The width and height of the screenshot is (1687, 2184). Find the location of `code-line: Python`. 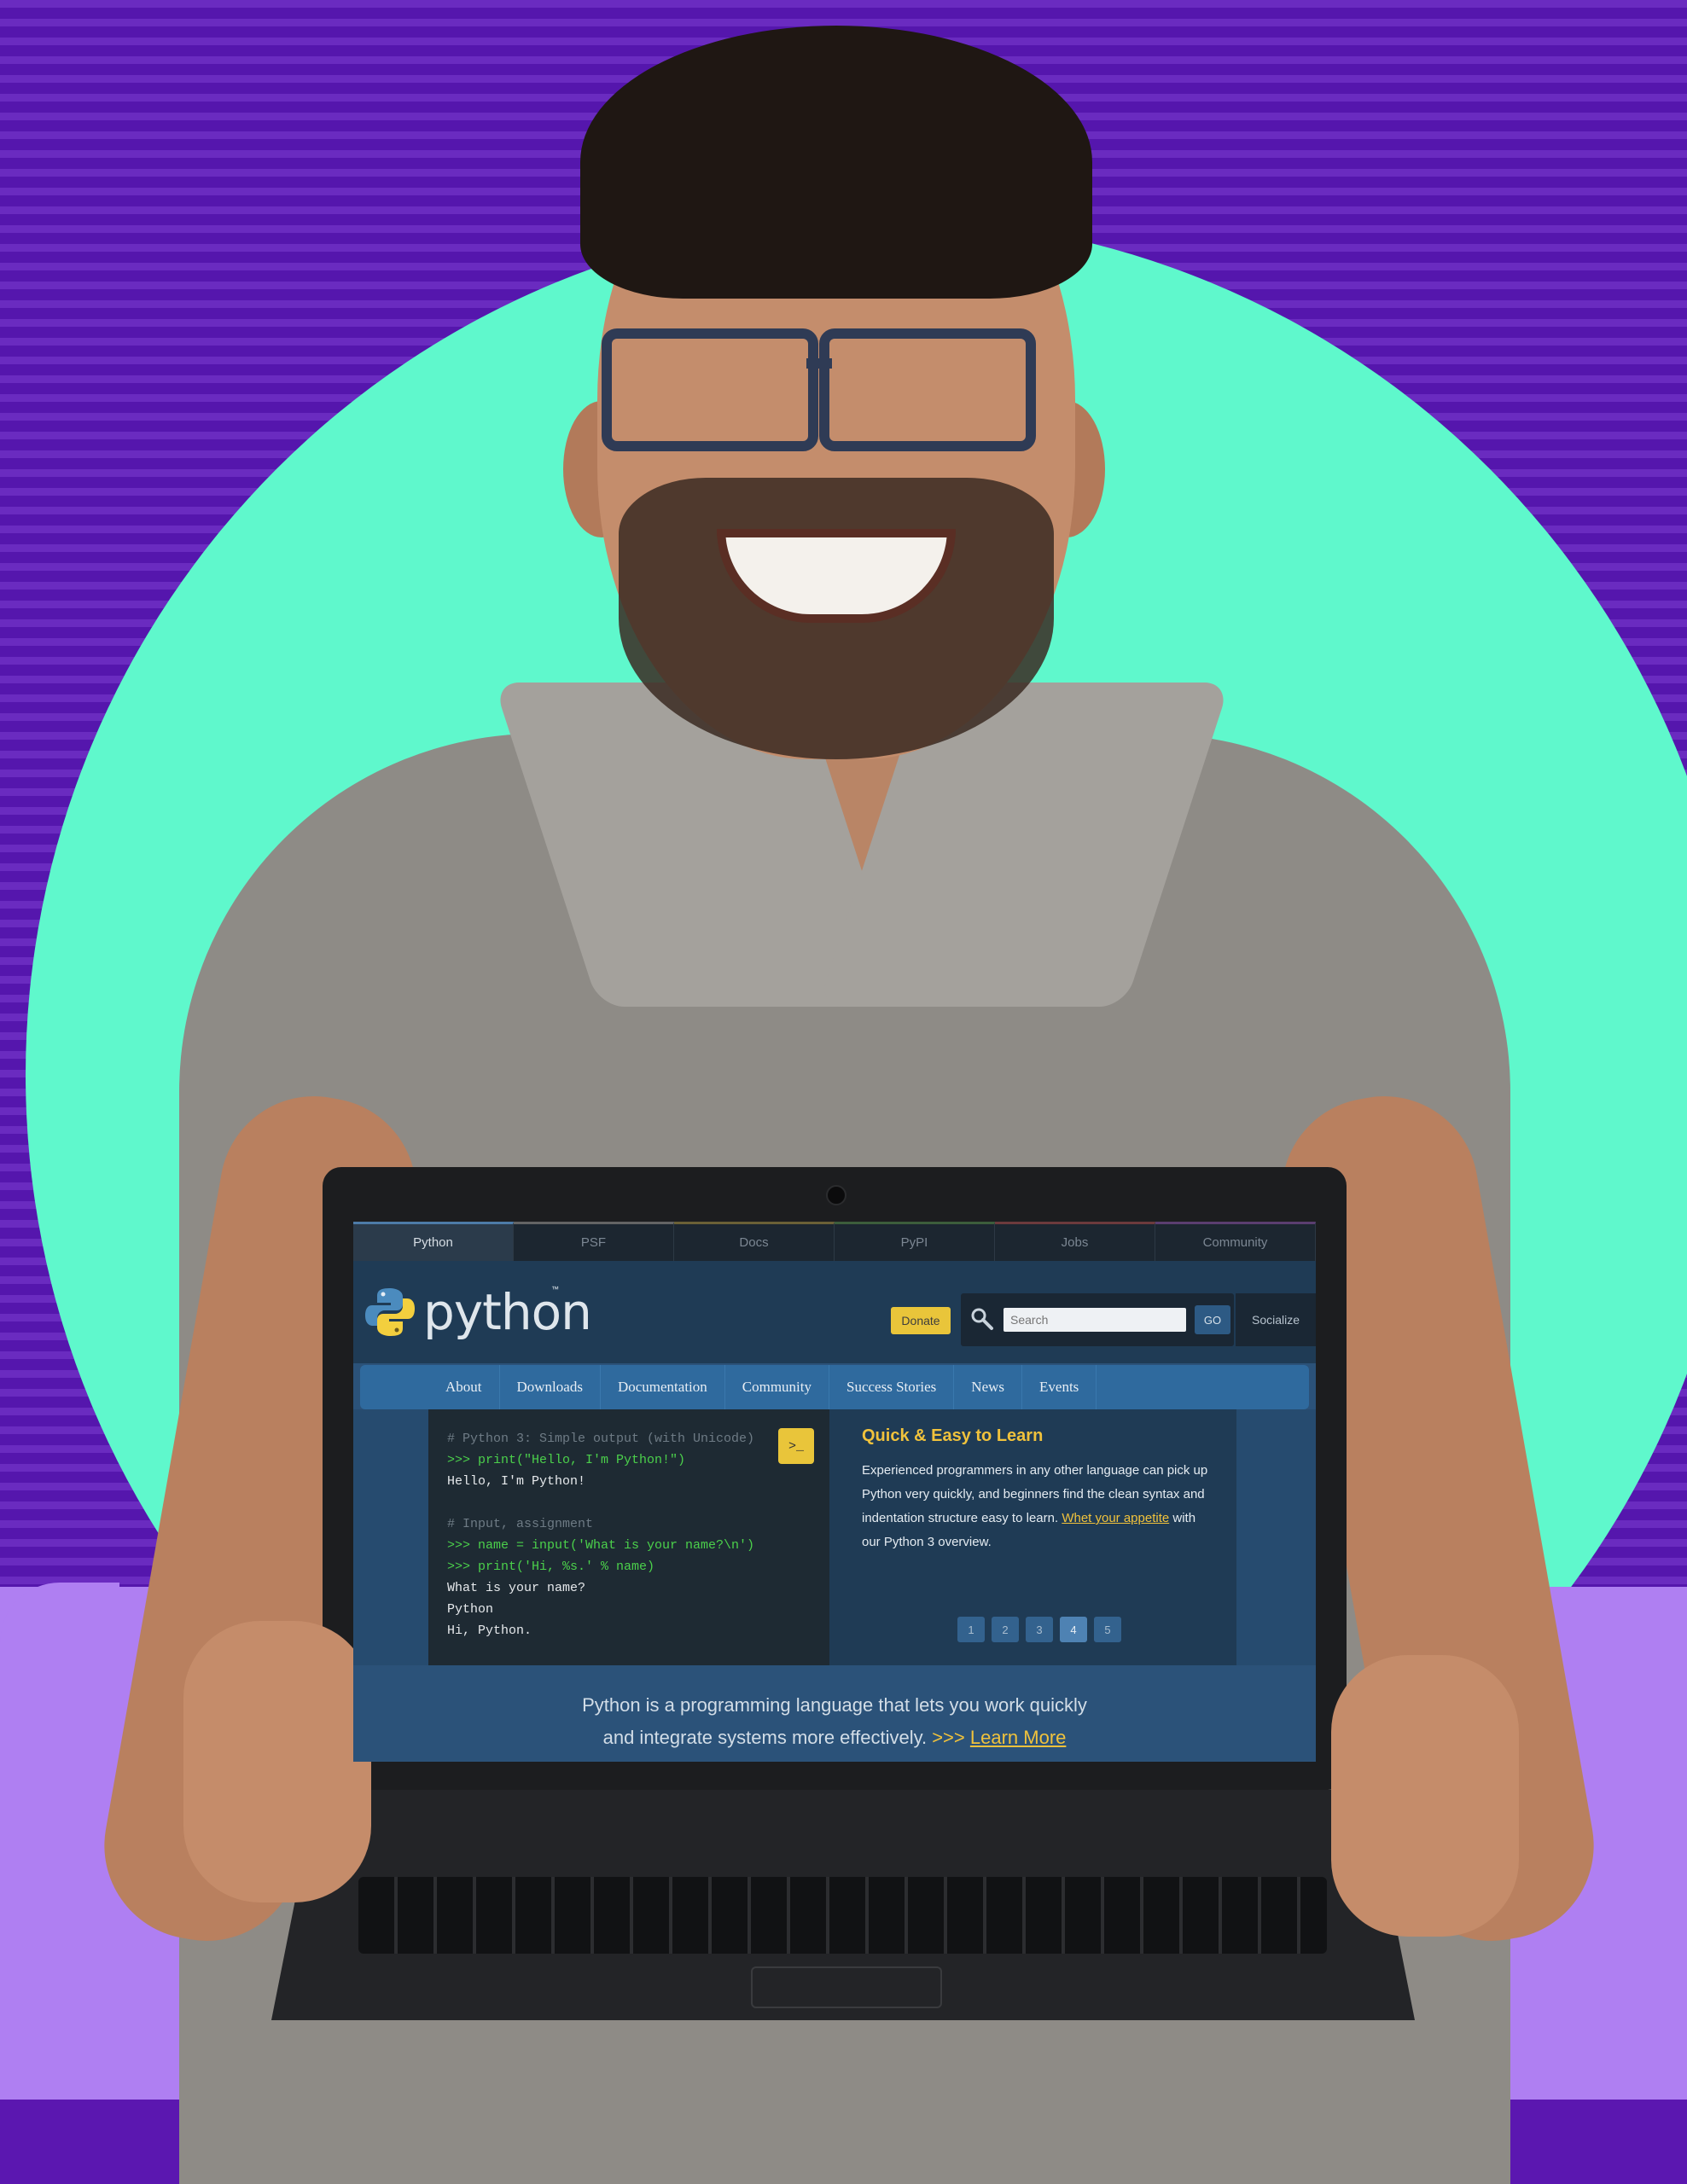

code-line: Python is located at coordinates (470, 1609).